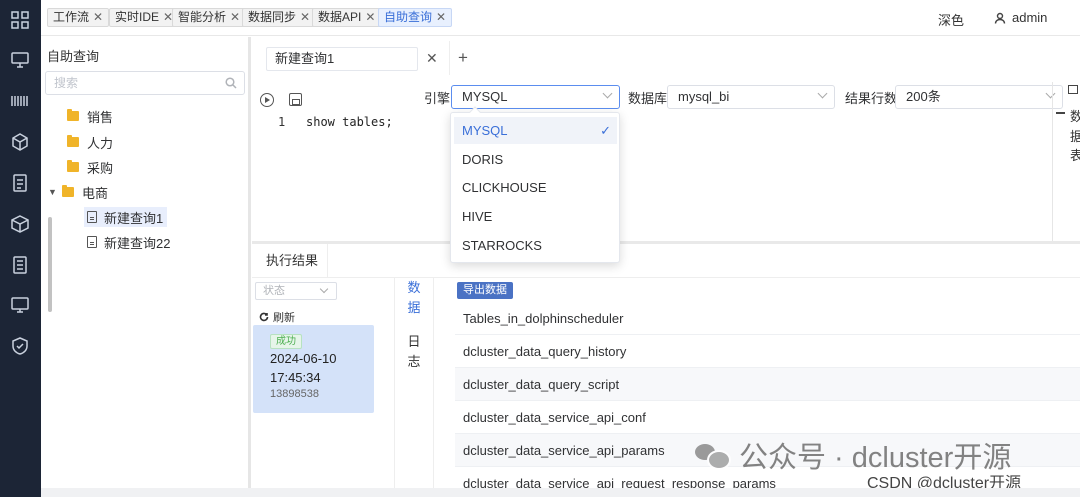  What do you see at coordinates (712, 455) in the screenshot?
I see `wechat-logo-icon` at bounding box center [712, 455].